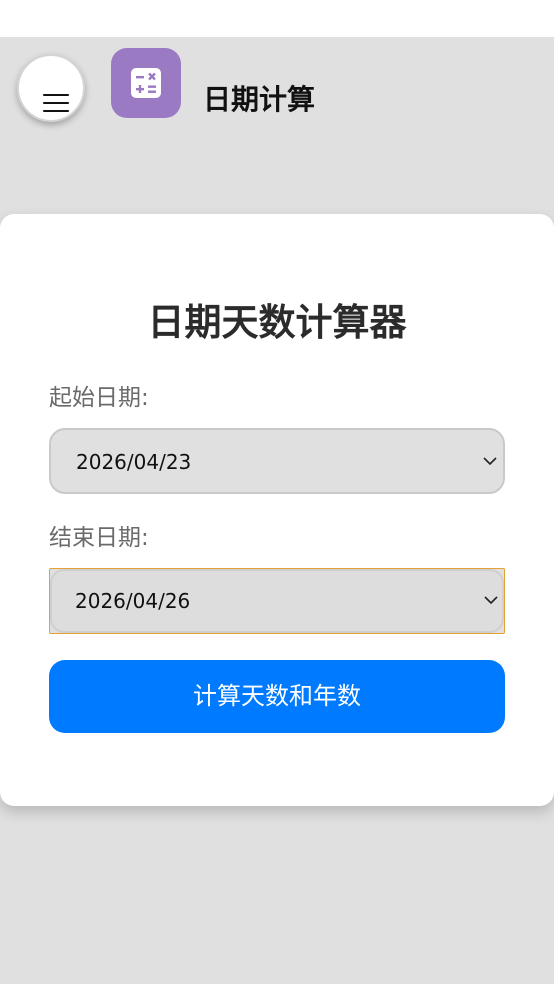 The image size is (554, 984). What do you see at coordinates (277, 601) in the screenshot?
I see `end-date-select: 2026/04/26` at bounding box center [277, 601].